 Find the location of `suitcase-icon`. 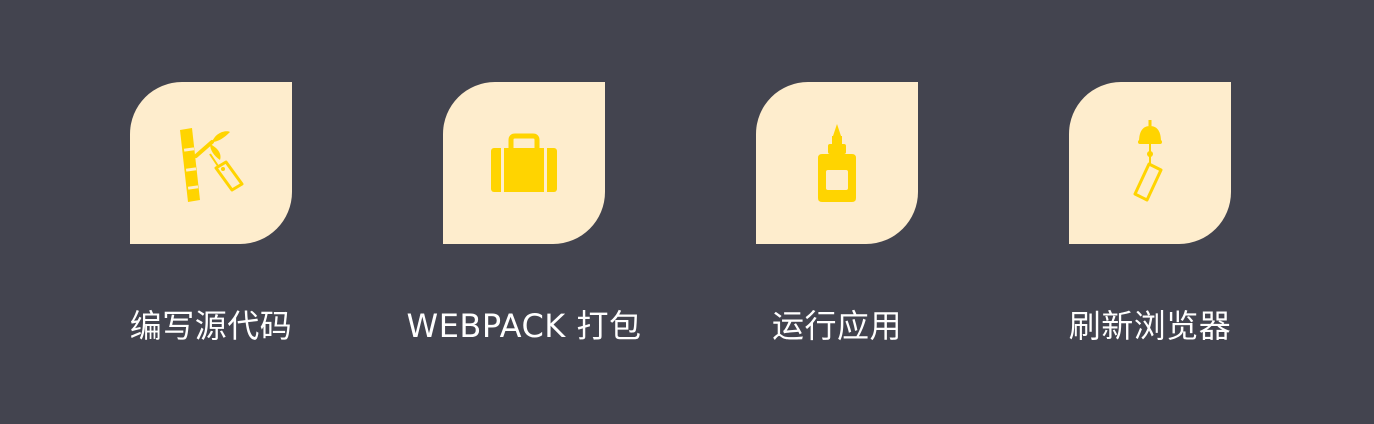

suitcase-icon is located at coordinates (524, 162).